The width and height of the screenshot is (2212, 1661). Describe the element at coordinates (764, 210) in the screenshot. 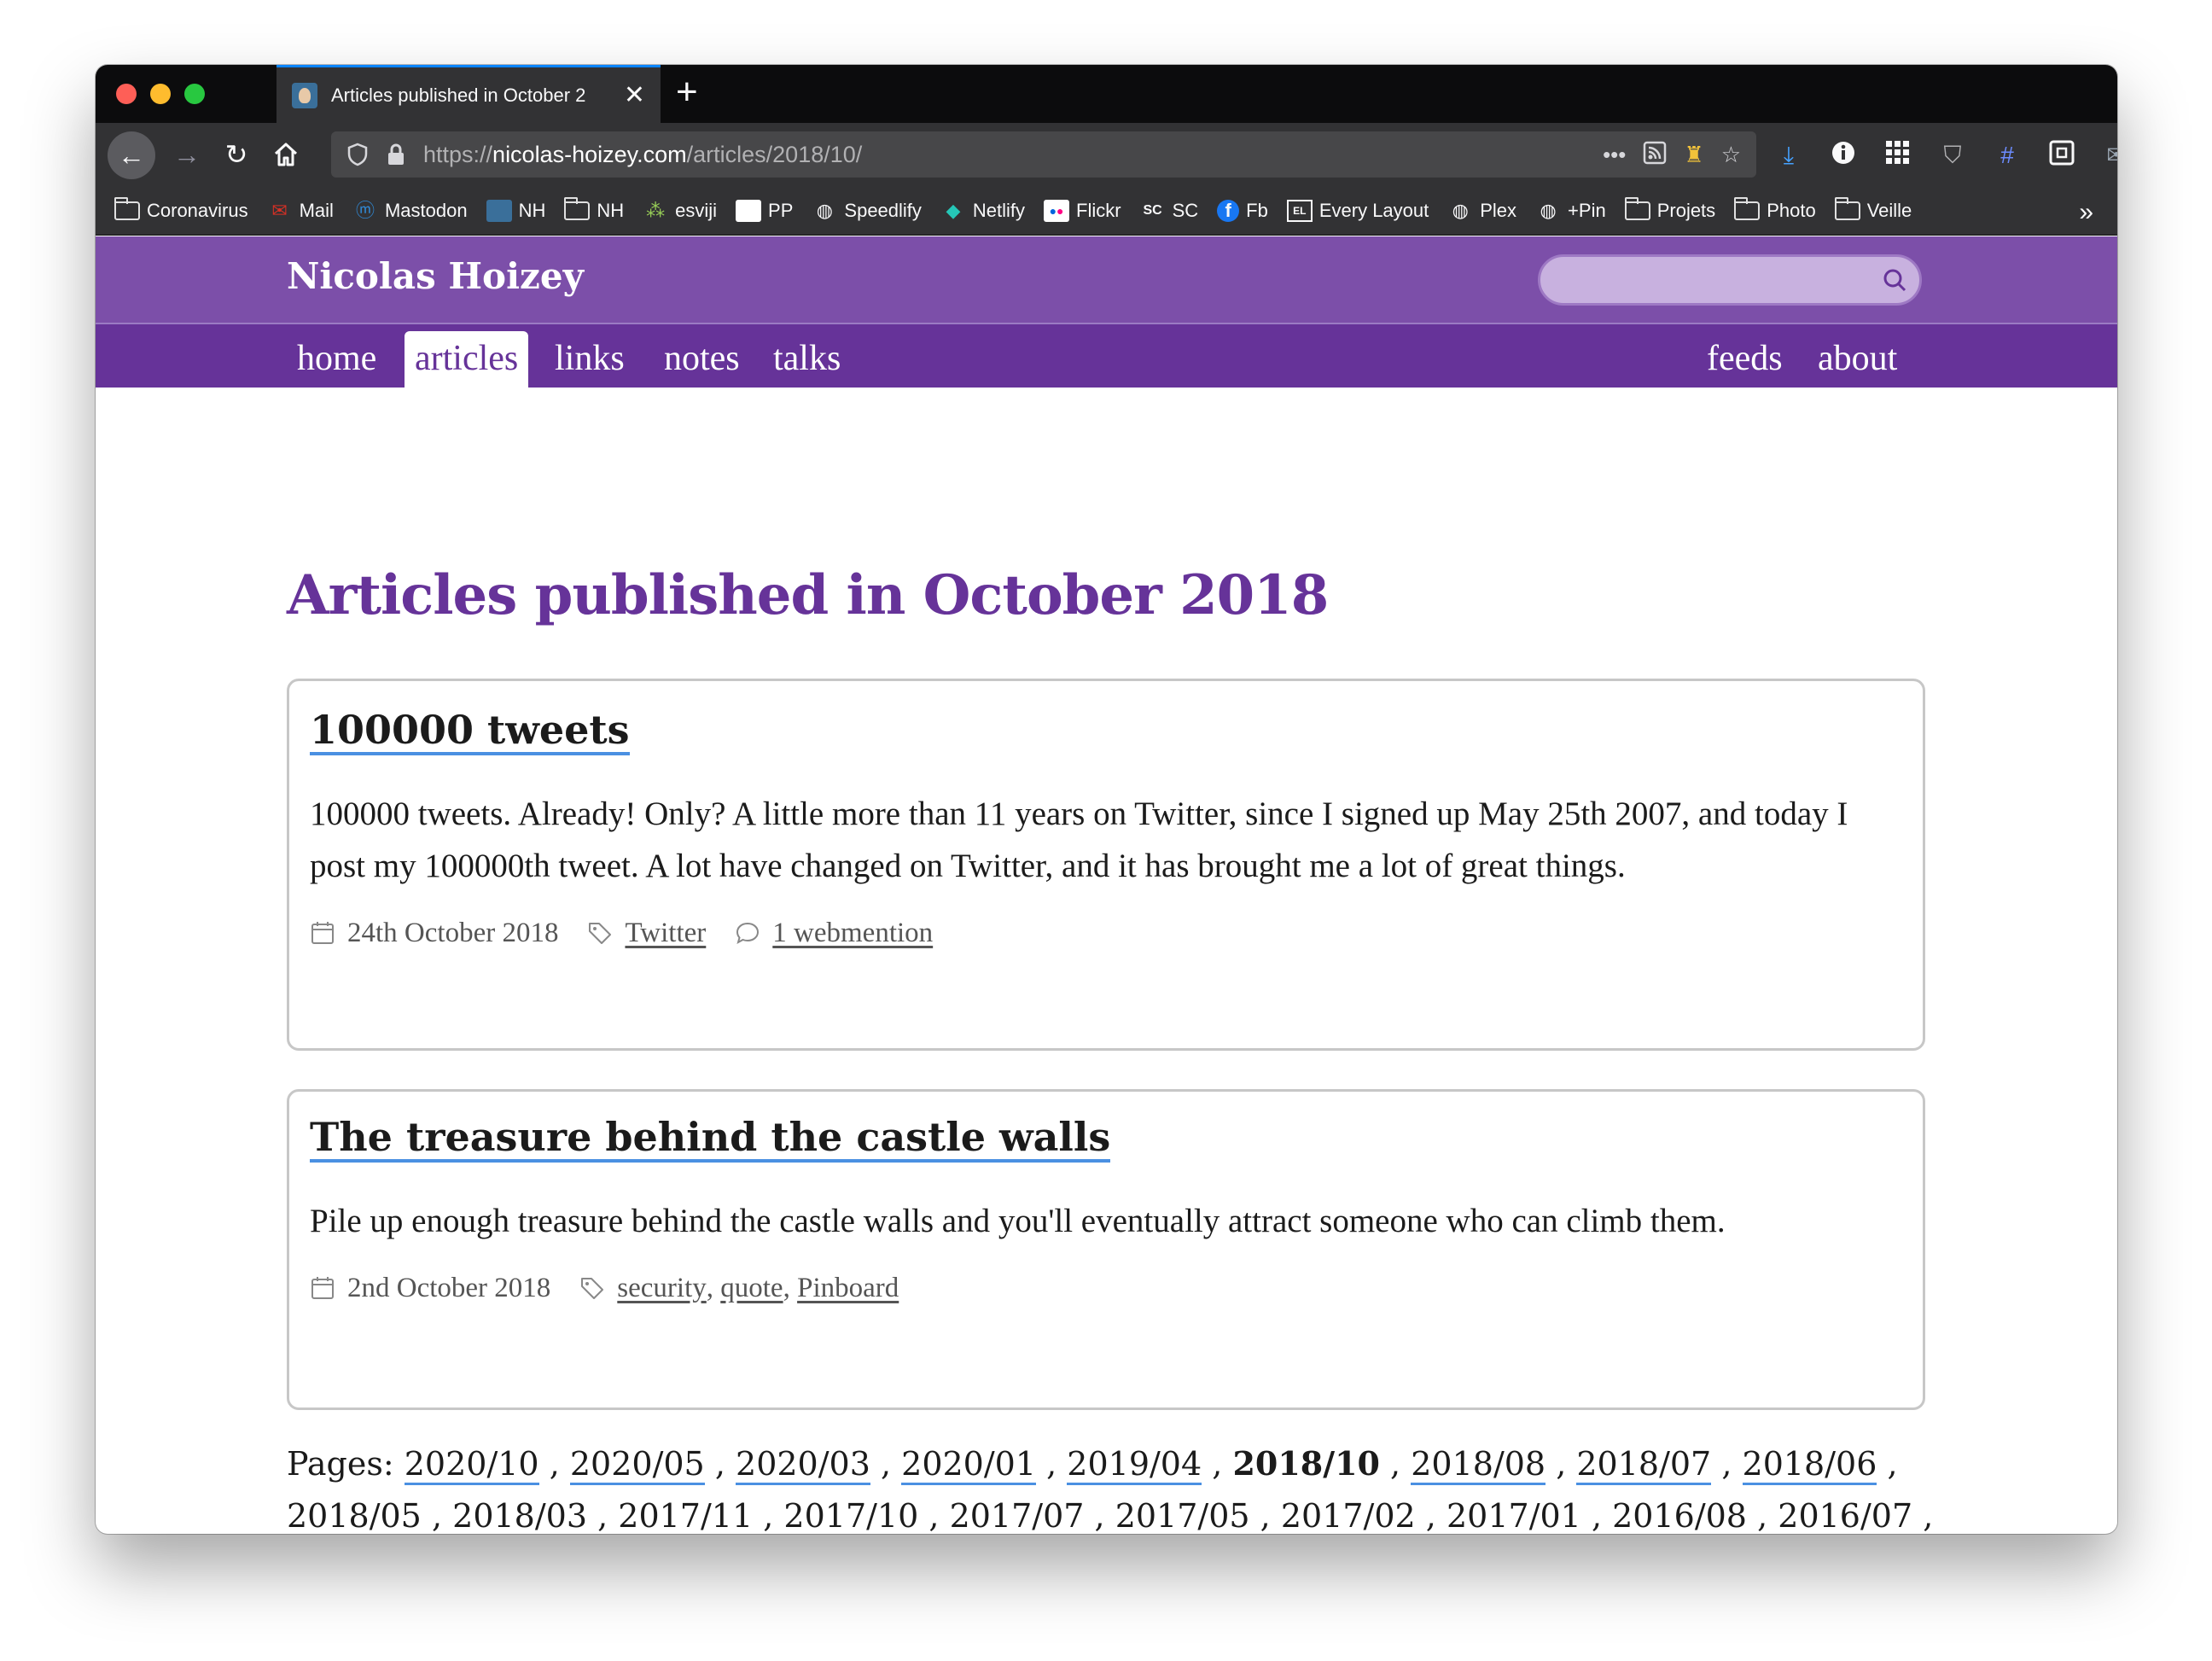

I see `bookmark-pp: PP` at that location.